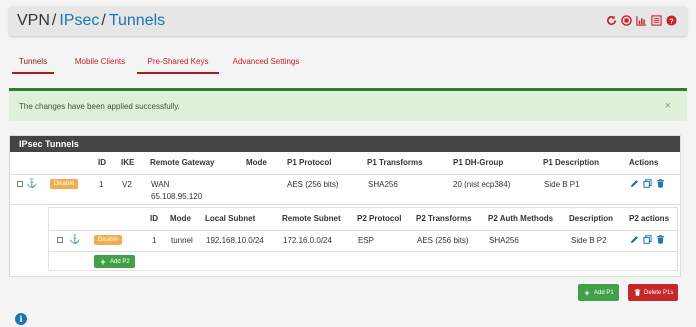 The height and width of the screenshot is (327, 696). What do you see at coordinates (591, 218) in the screenshot?
I see `p2-col-description: Description` at bounding box center [591, 218].